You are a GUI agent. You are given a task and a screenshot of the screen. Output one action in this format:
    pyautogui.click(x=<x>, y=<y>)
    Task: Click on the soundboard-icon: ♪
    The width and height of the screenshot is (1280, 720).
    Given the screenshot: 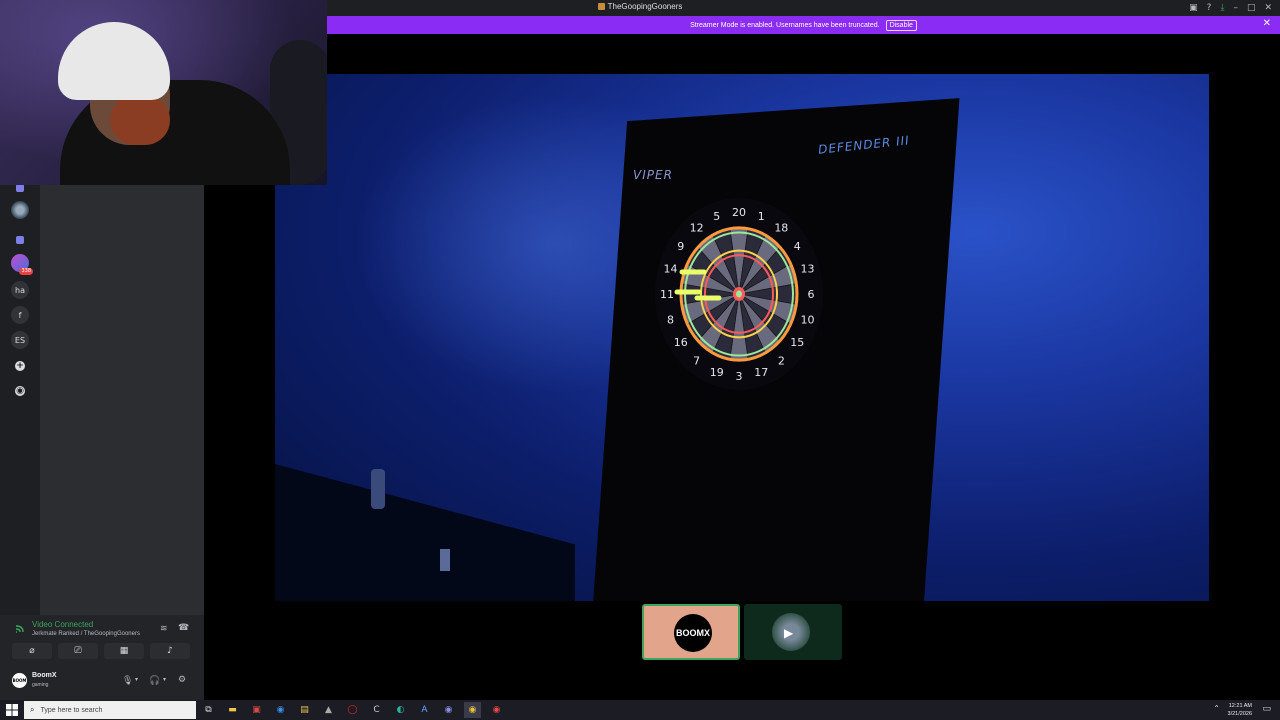 What is the action you would take?
    pyautogui.click(x=170, y=651)
    